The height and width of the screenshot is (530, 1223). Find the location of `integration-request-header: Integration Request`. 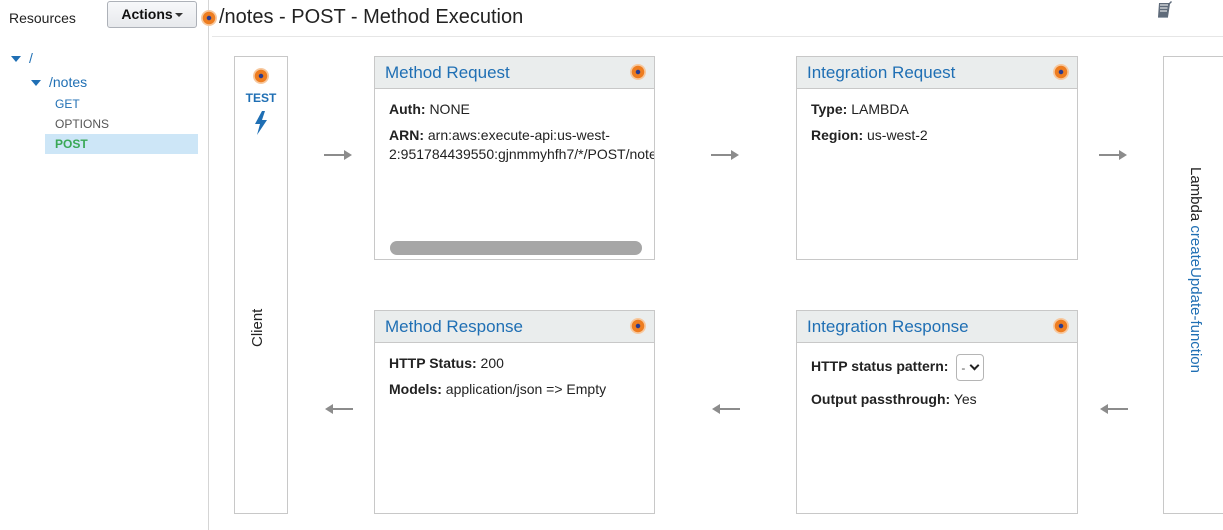

integration-request-header: Integration Request is located at coordinates (937, 73).